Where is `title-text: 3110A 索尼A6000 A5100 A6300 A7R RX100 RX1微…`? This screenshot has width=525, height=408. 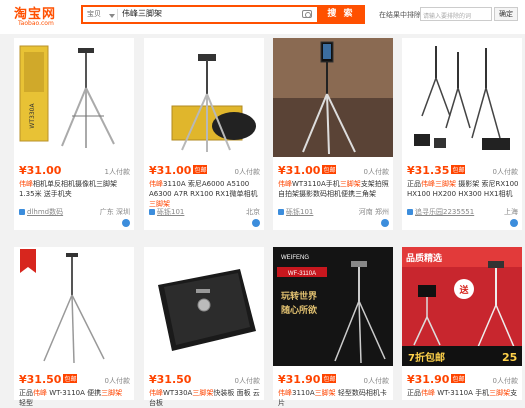 title-text: 3110A 索尼A6000 A5100 A6300 A7R RX100 RX1微… is located at coordinates (203, 189).